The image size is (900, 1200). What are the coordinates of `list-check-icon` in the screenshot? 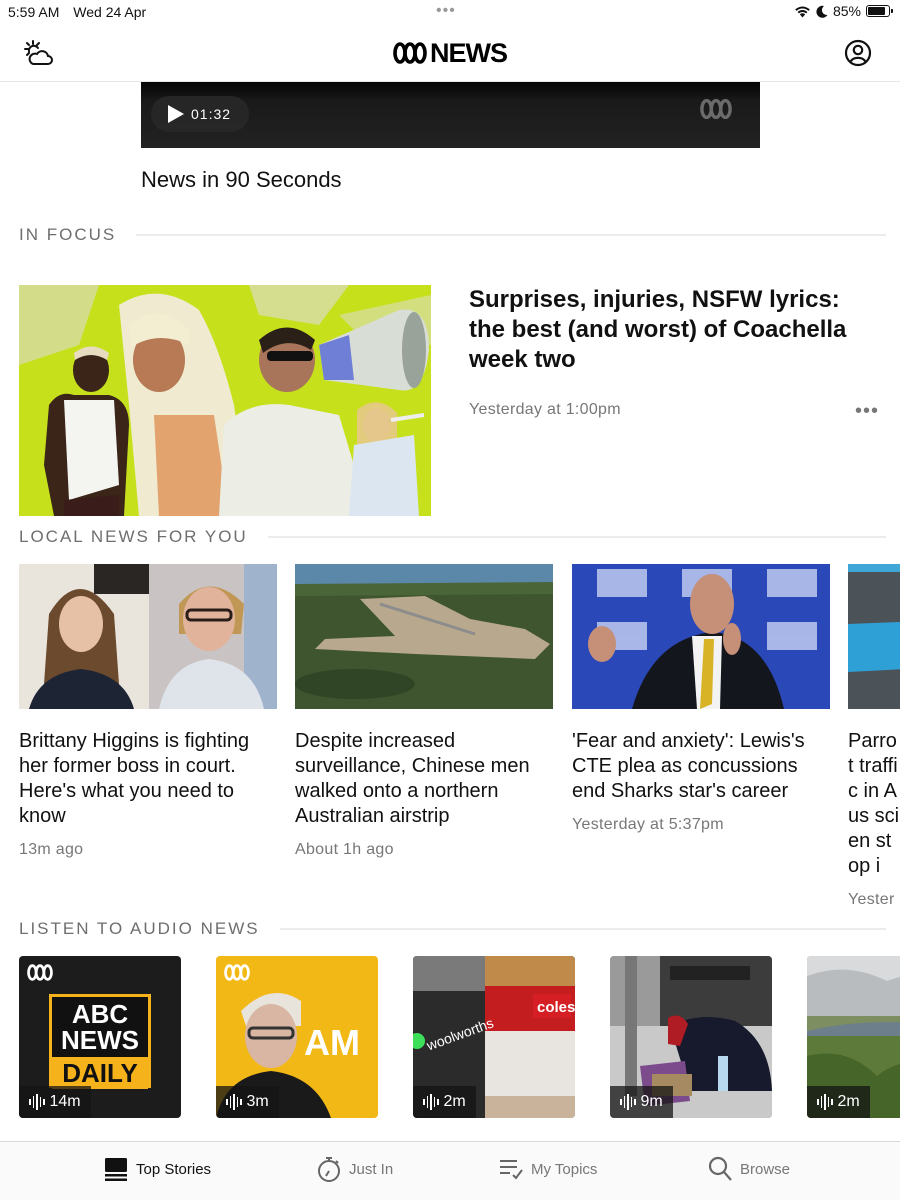 It's located at (511, 1170).